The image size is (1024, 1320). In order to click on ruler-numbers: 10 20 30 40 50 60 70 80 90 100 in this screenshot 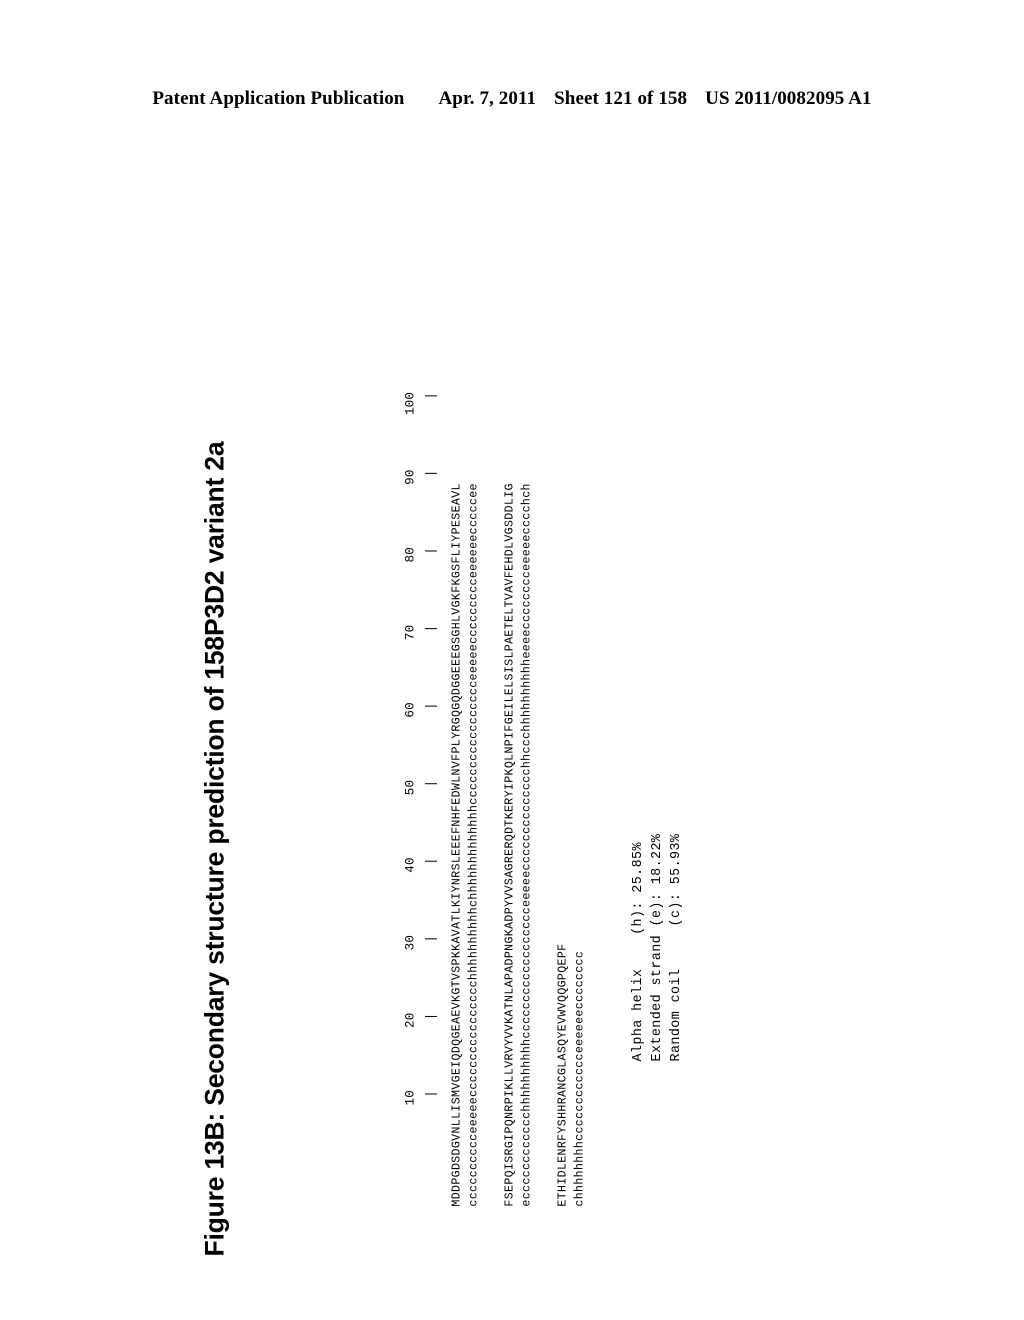, I will do `click(410, 779)`.